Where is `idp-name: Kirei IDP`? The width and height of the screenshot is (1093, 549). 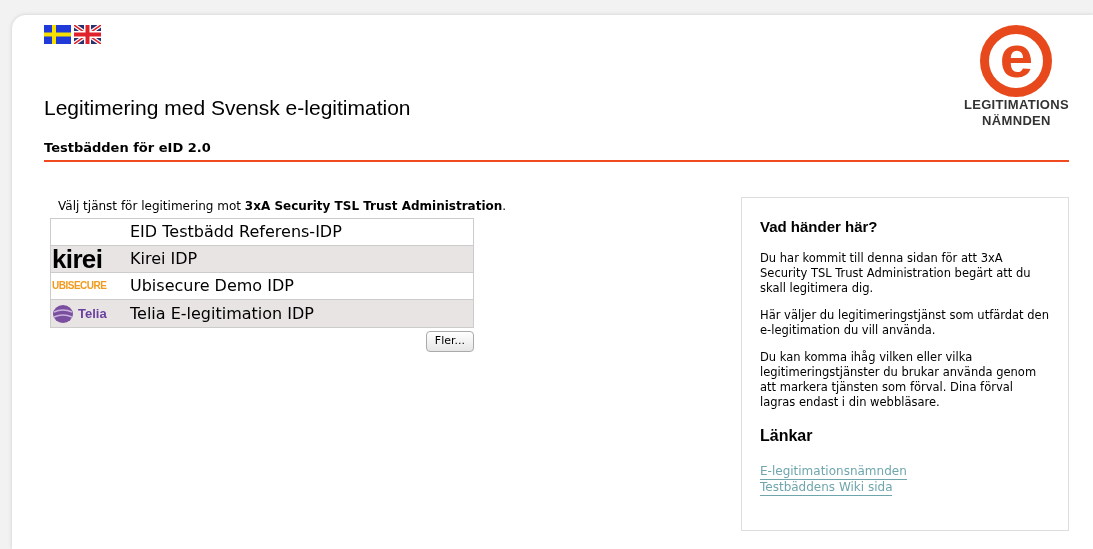 idp-name: Kirei IDP is located at coordinates (164, 259).